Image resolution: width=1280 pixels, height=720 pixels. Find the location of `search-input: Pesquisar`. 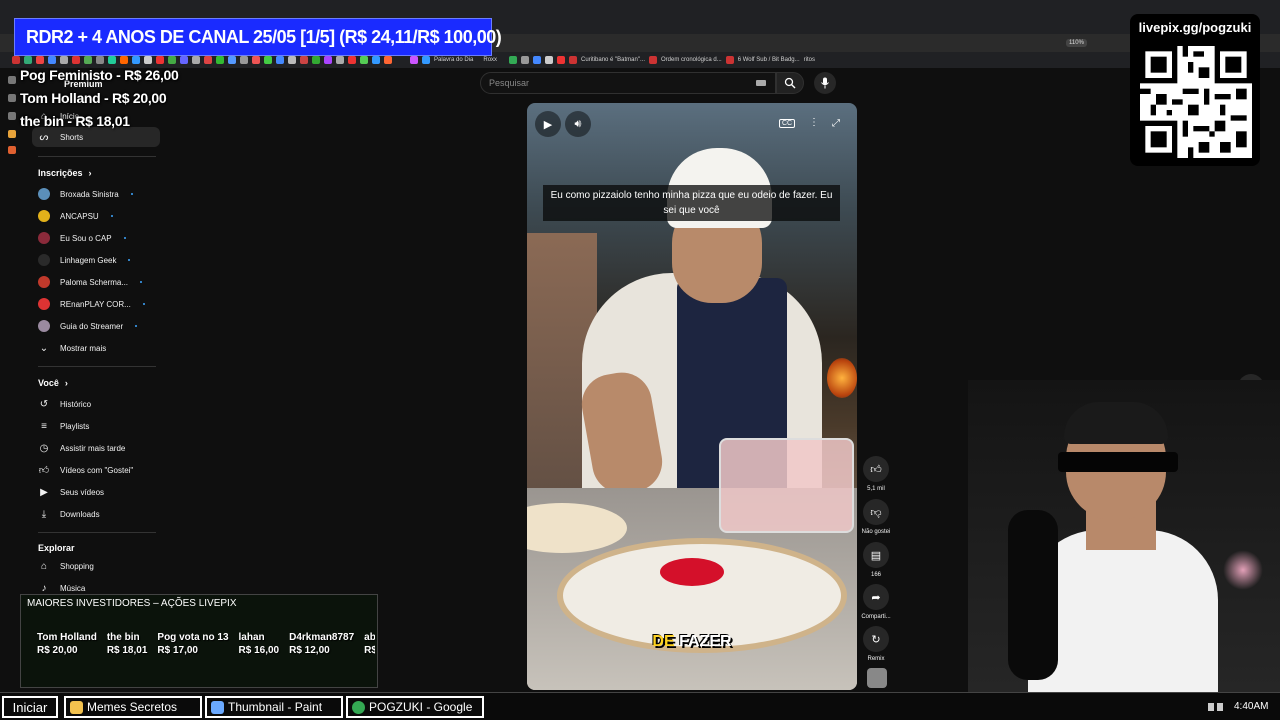

search-input: Pesquisar is located at coordinates (628, 83).